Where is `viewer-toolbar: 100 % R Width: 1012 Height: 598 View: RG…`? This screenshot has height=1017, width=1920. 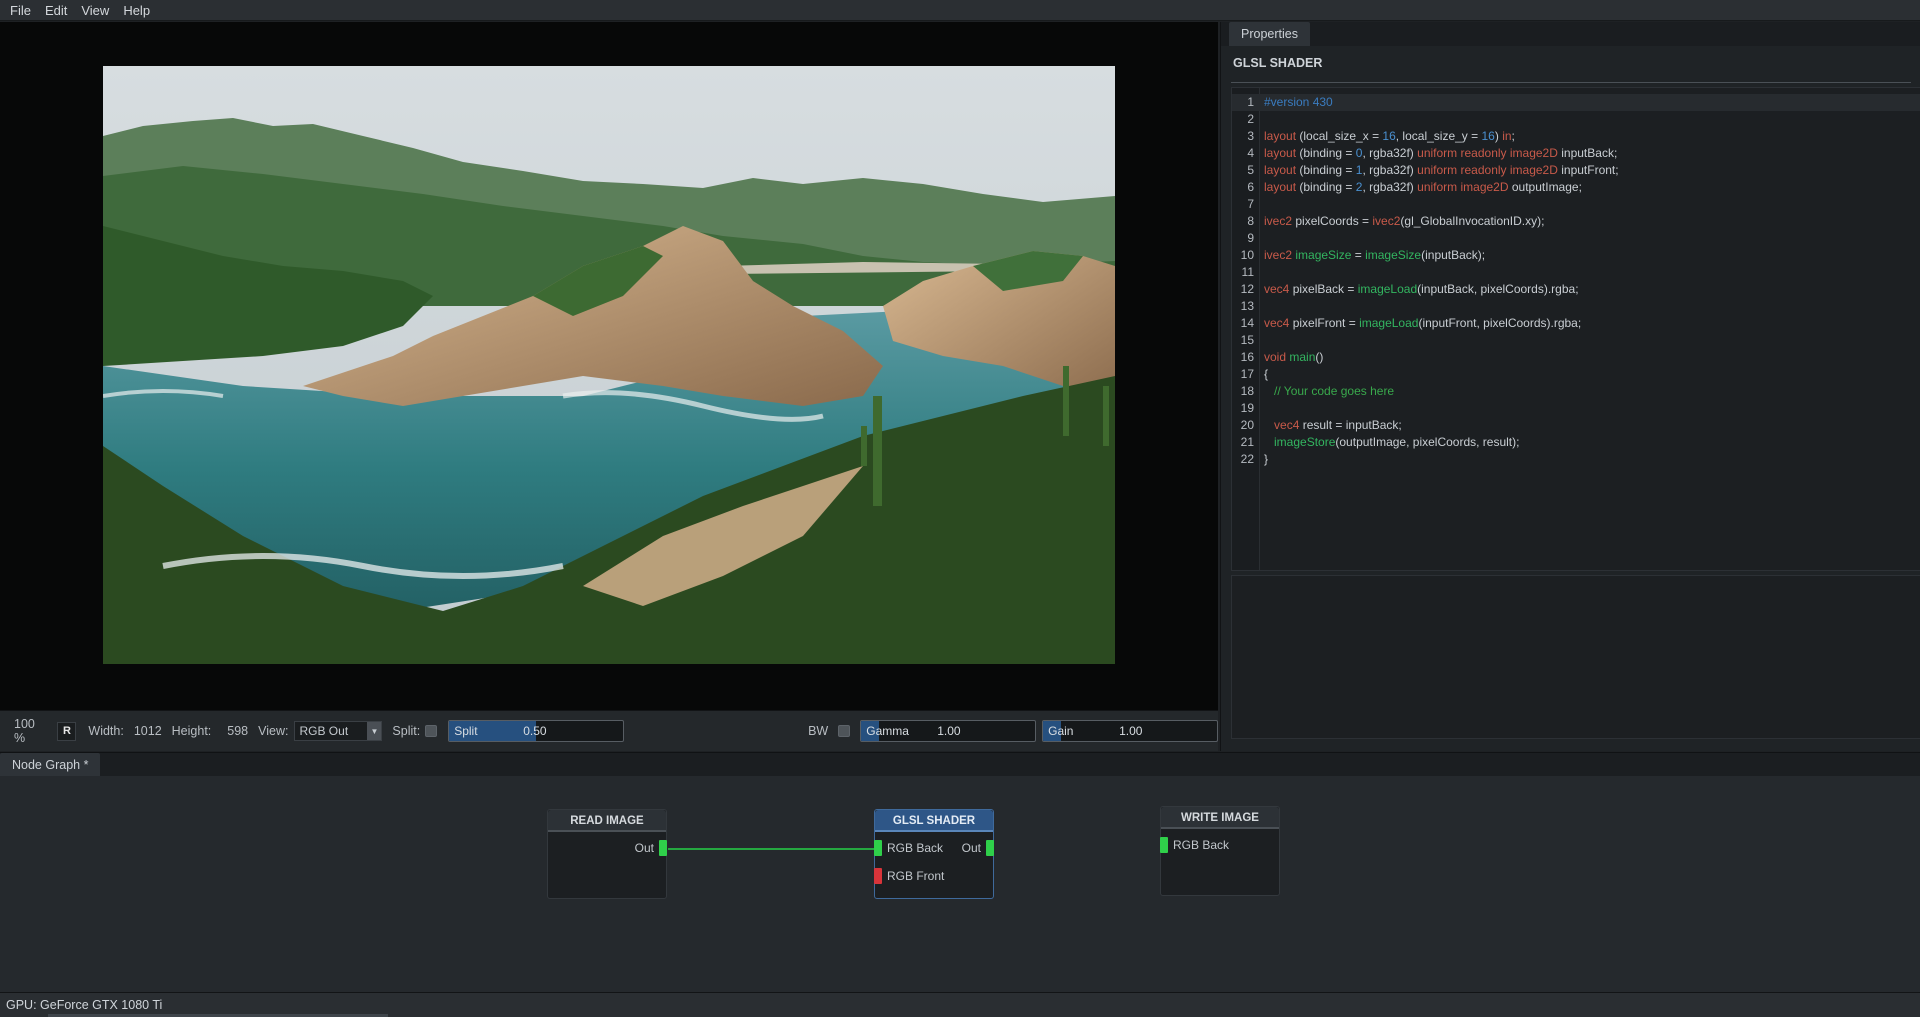
viewer-toolbar: 100 % R Width: 1012 Height: 598 View: RG… is located at coordinates (609, 730).